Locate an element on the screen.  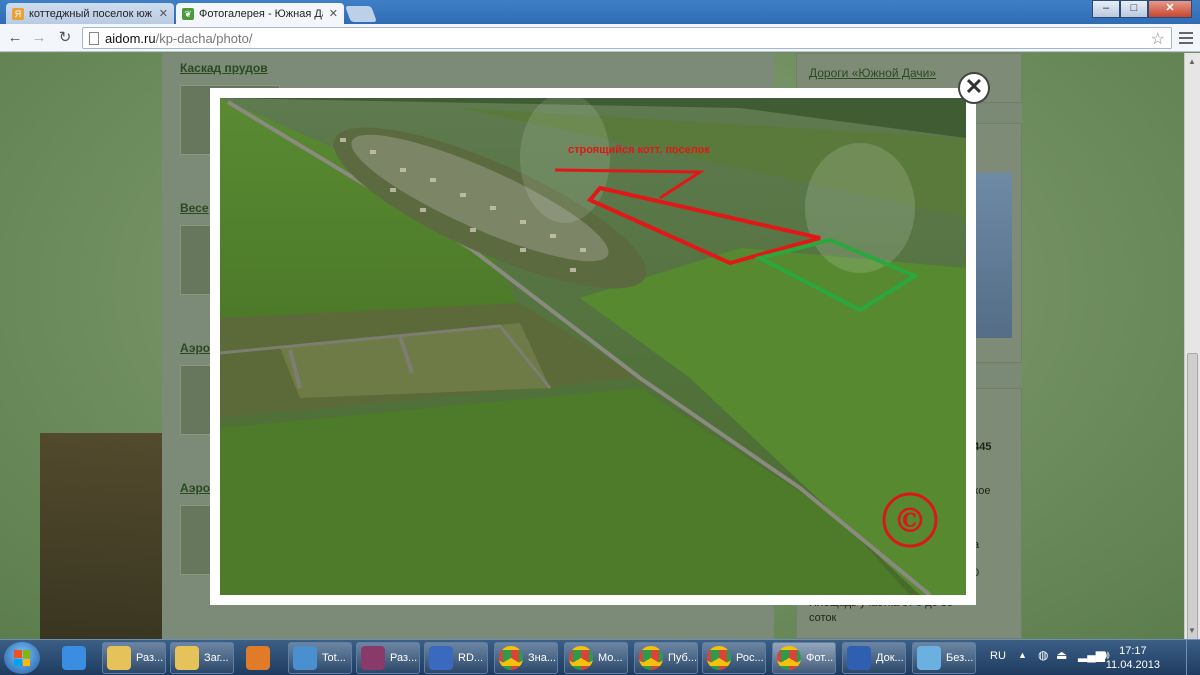
url-host: aidom.ru is located at coordinates (130, 38).